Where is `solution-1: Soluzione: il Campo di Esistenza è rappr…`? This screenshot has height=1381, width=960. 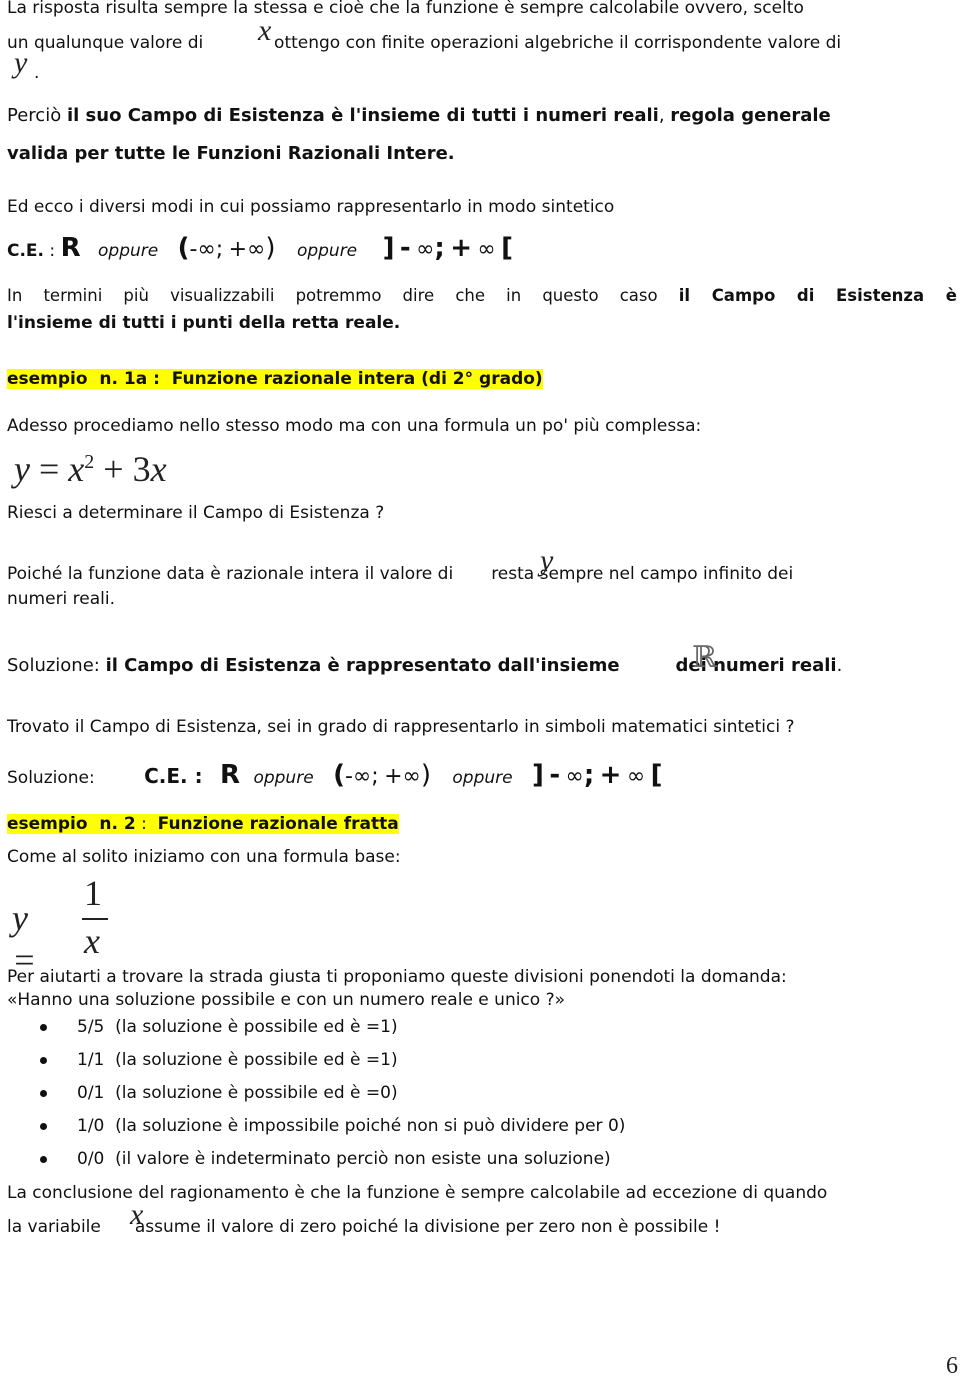 solution-1: Soluzione: il Campo di Esistenza è rappr… is located at coordinates (424, 666).